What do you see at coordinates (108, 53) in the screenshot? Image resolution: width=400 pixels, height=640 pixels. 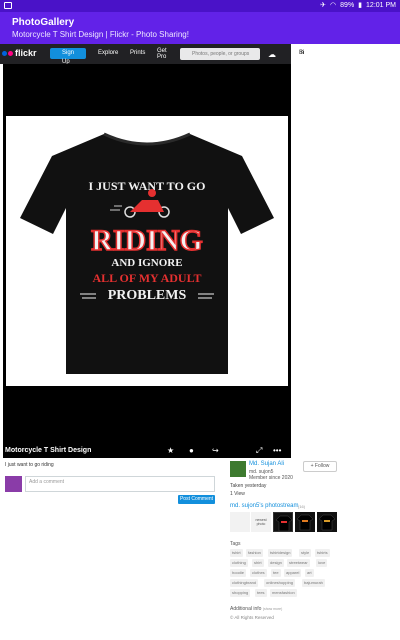 I see `nav-explore: Explore` at bounding box center [108, 53].